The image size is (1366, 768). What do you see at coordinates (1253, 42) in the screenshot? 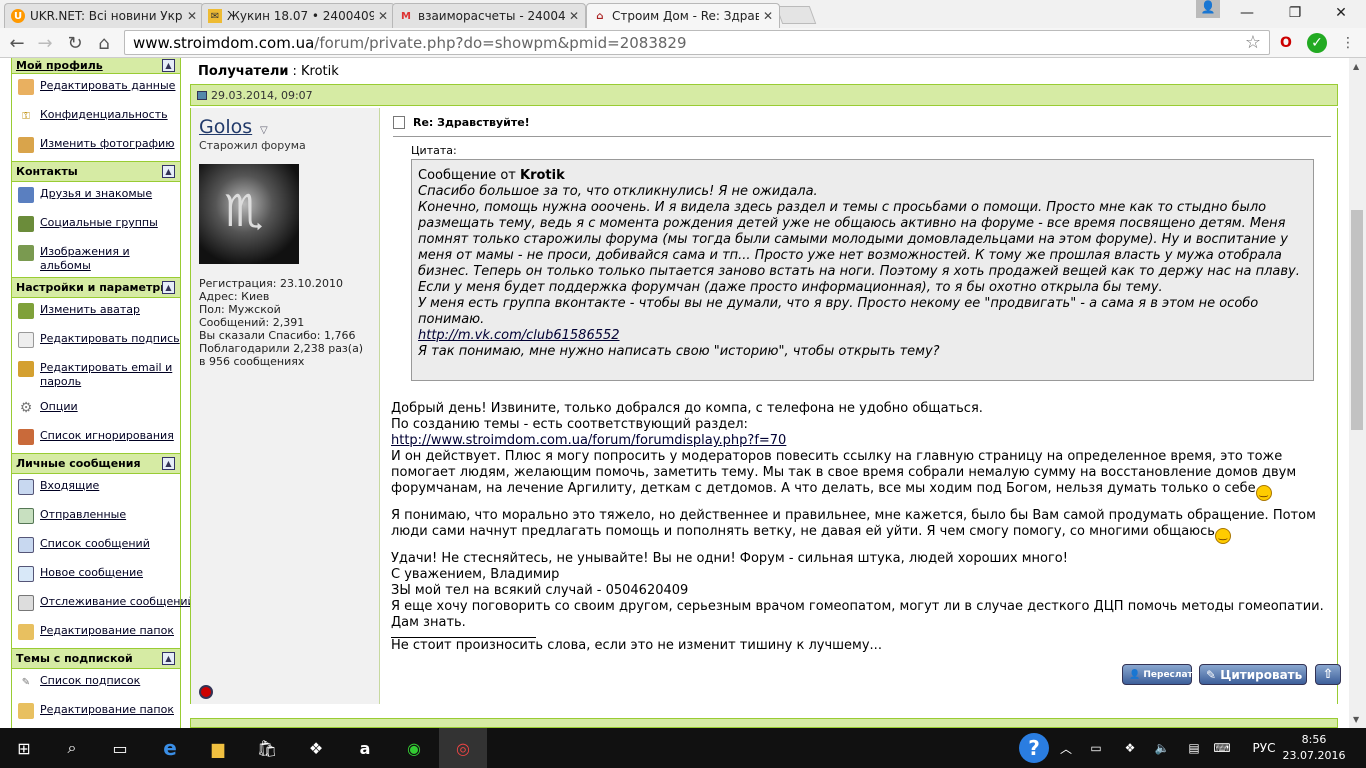
I see `bookmark-star-icon: ☆` at bounding box center [1253, 42].